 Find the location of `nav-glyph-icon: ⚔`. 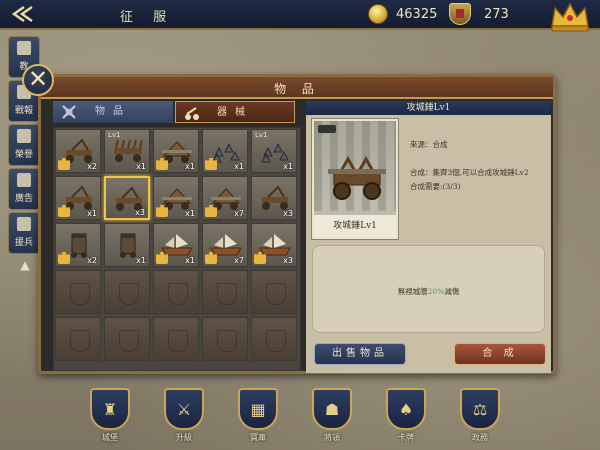

nav-glyph-icon: ⚔ is located at coordinates (184, 409).